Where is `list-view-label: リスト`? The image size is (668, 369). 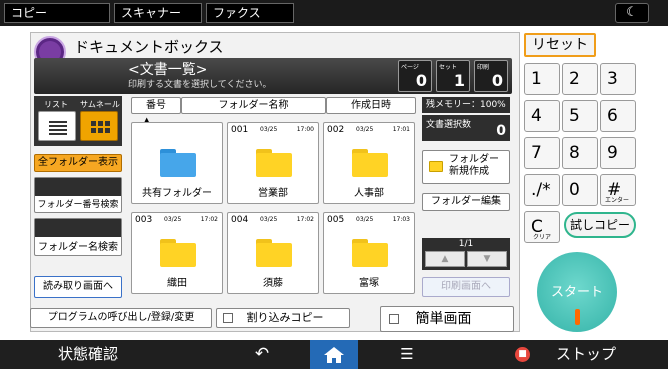
list-view-label: リスト is located at coordinates (56, 104).